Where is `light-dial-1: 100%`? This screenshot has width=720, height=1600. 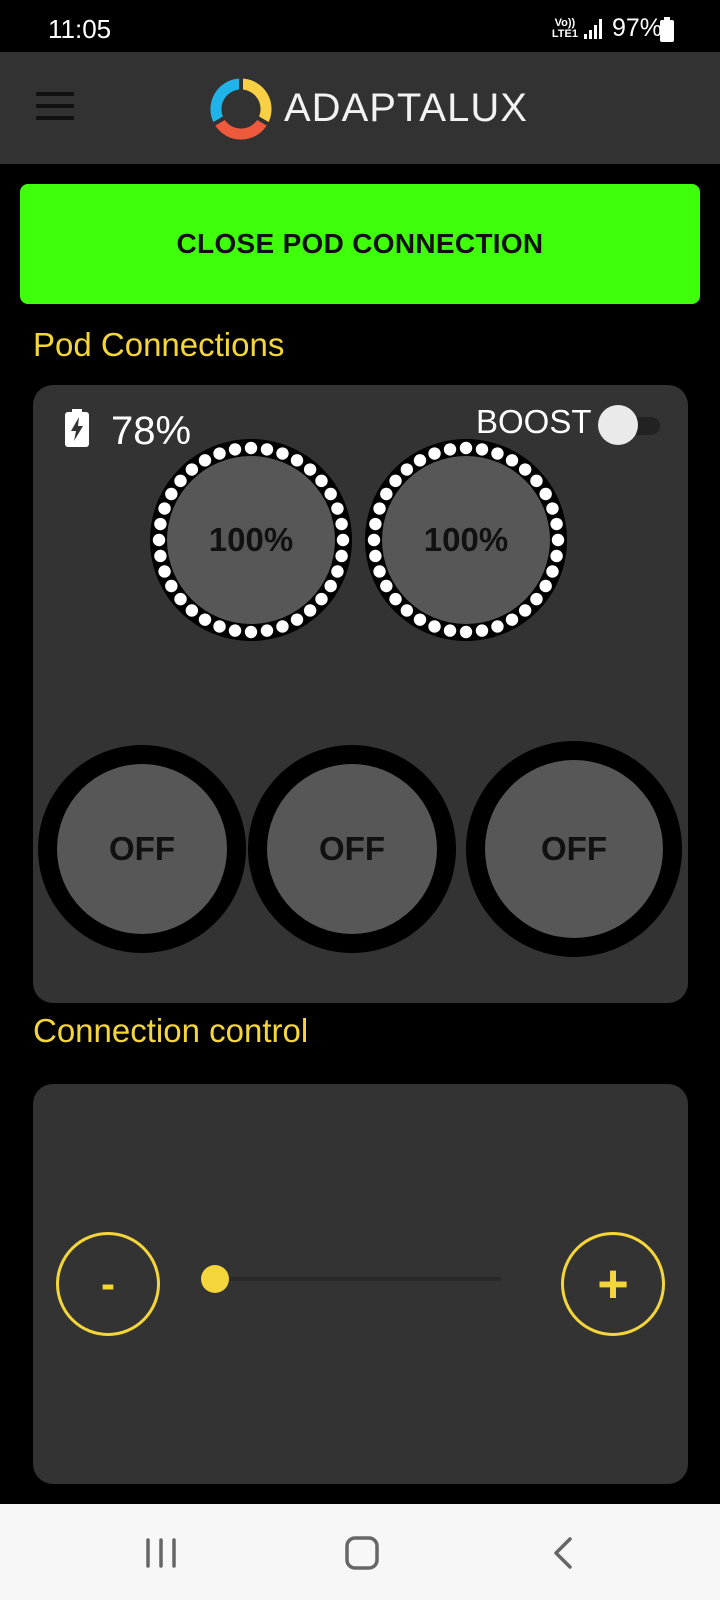 light-dial-1: 100% is located at coordinates (251, 540).